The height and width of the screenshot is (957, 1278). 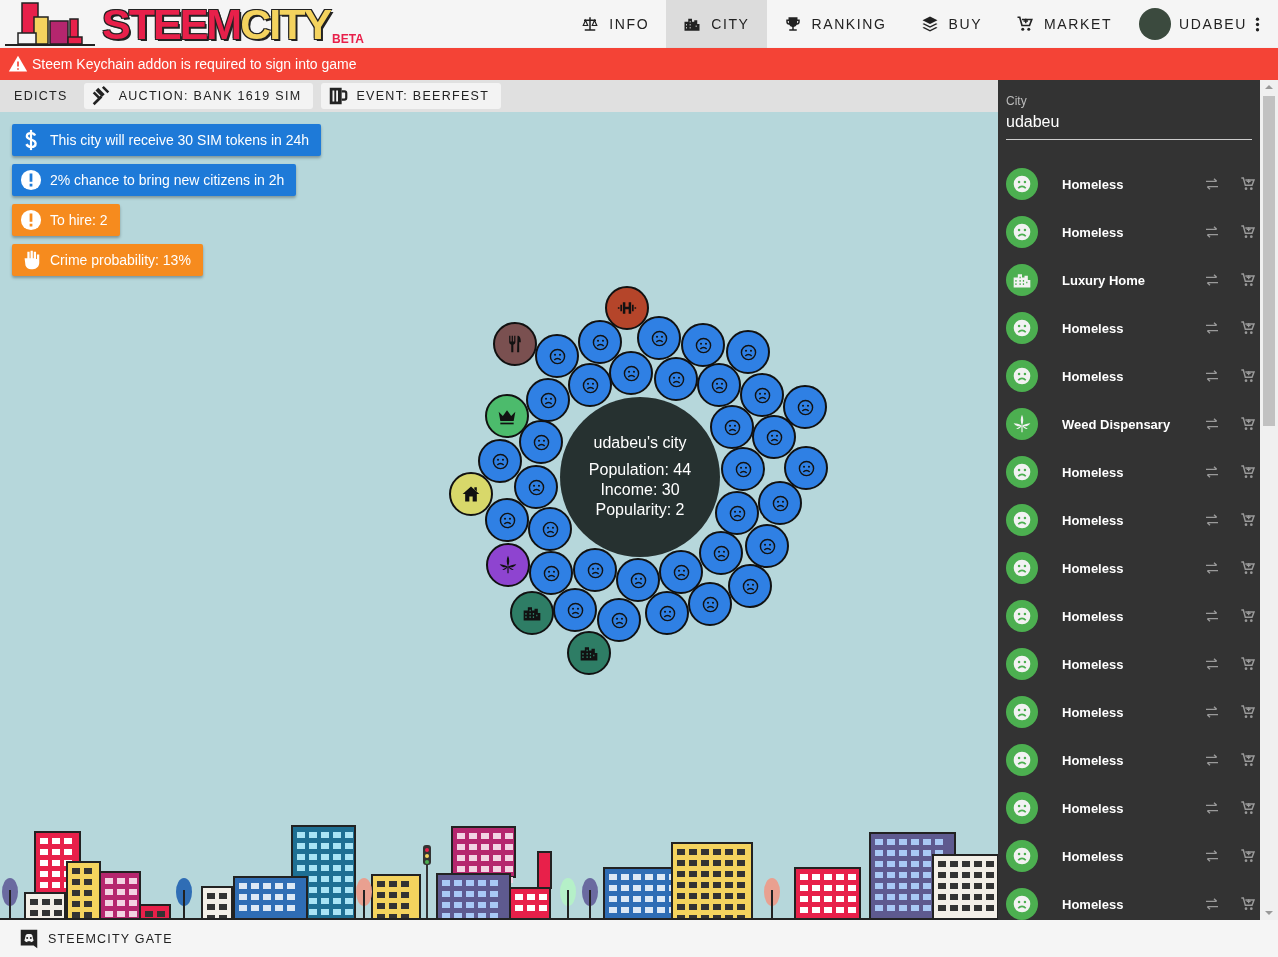 What do you see at coordinates (198, 96) in the screenshot?
I see `toolbar-chip: AUCTION: BANK 1619 SIM` at bounding box center [198, 96].